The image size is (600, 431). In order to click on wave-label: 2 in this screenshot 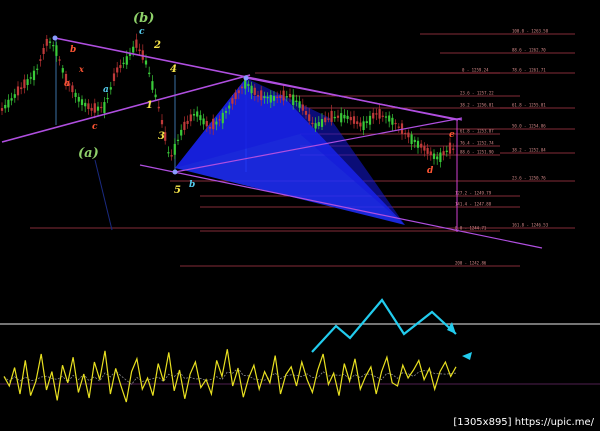, I will do `click(157, 45)`.